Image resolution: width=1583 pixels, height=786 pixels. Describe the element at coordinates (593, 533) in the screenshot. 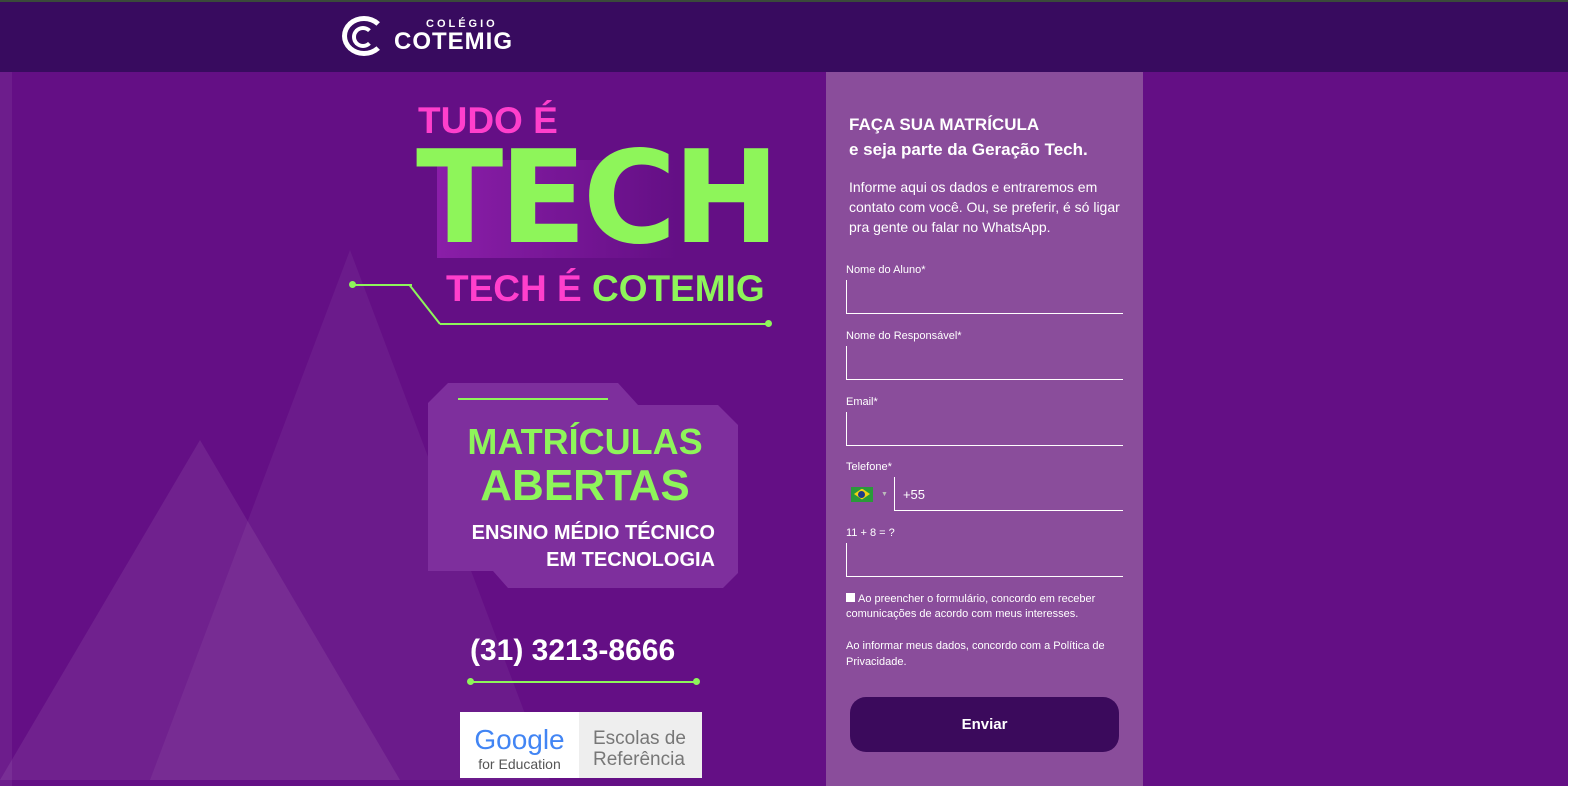

I see `badge-sub-1: ENSINO MÉDIO TÉCNICO` at that location.